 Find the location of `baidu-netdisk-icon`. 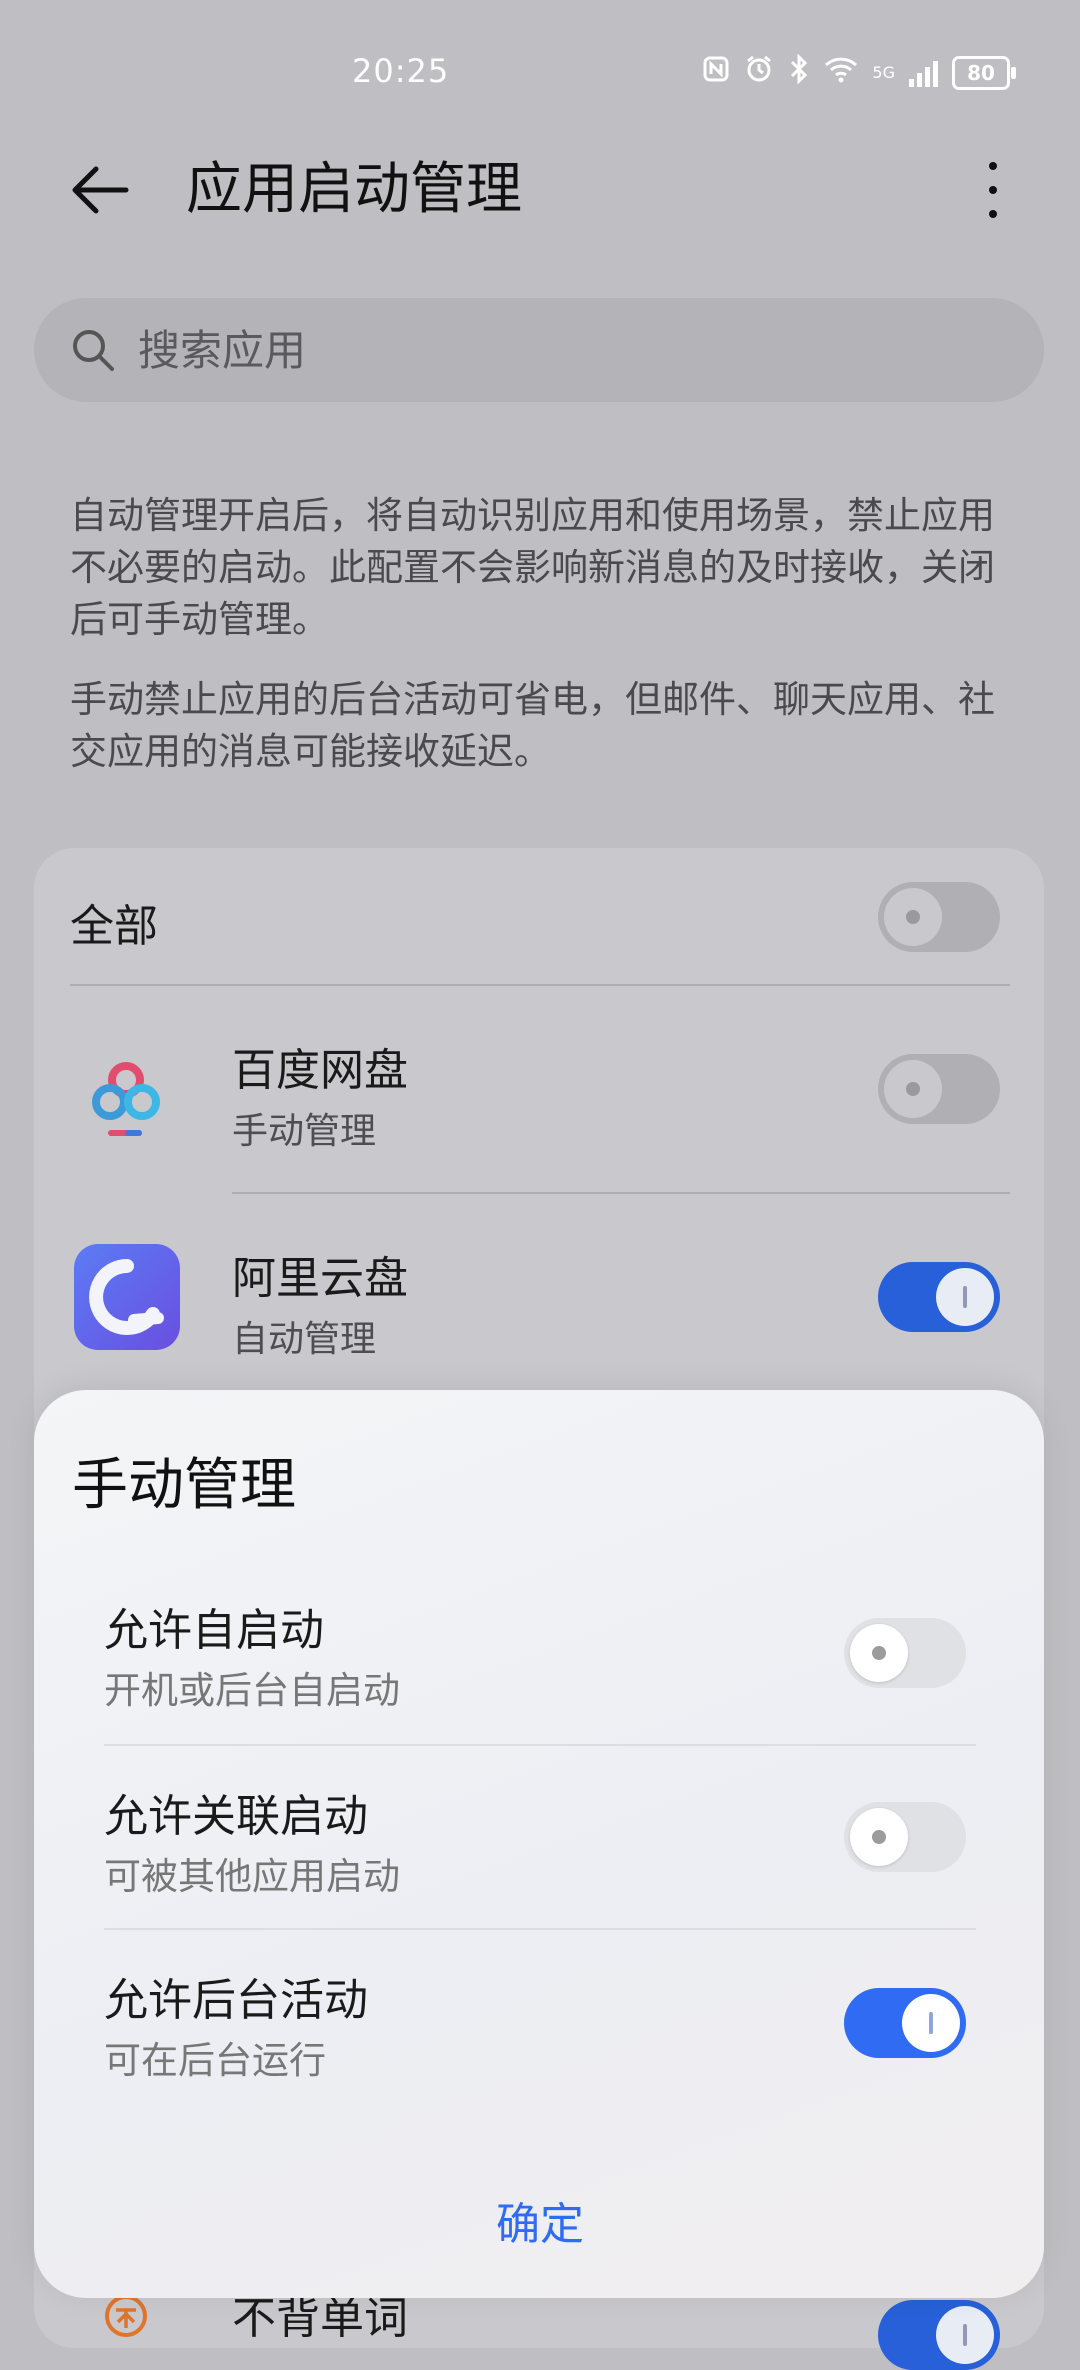

baidu-netdisk-icon is located at coordinates (125, 1095).